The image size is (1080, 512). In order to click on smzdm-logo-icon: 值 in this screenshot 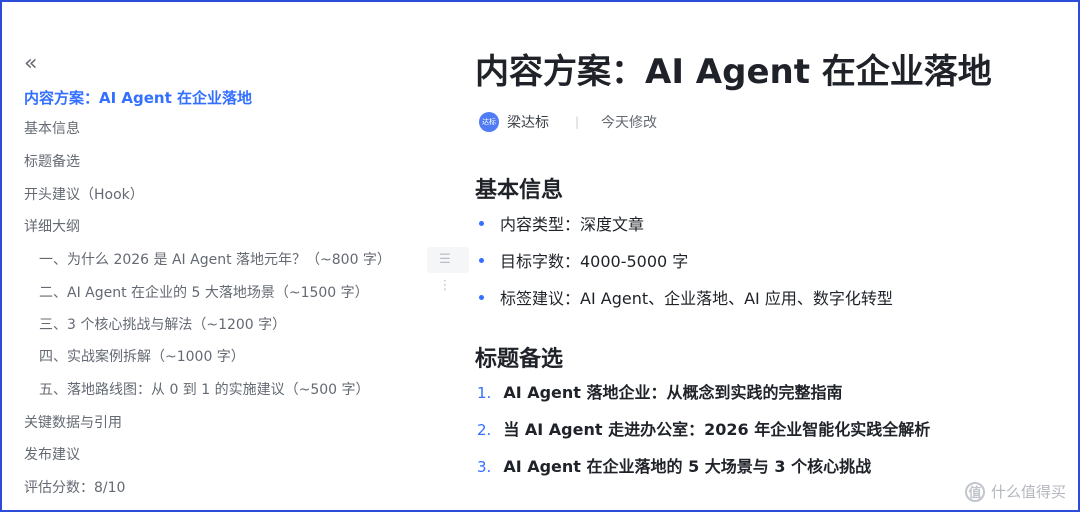, I will do `click(974, 491)`.